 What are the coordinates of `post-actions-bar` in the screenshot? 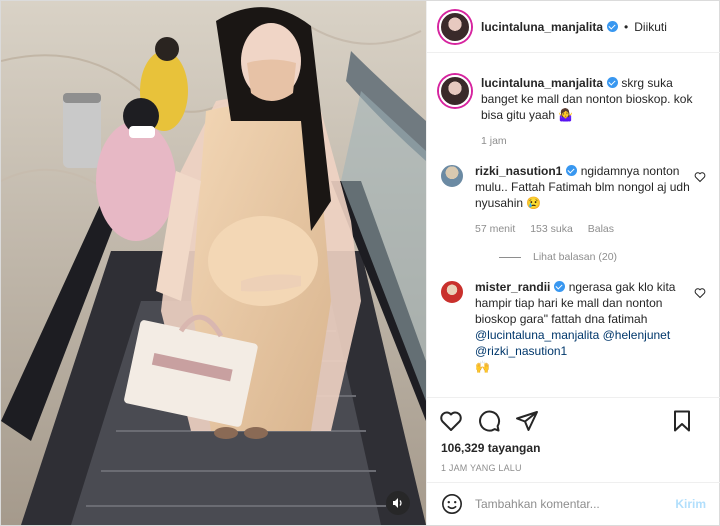 It's located at (573, 420).